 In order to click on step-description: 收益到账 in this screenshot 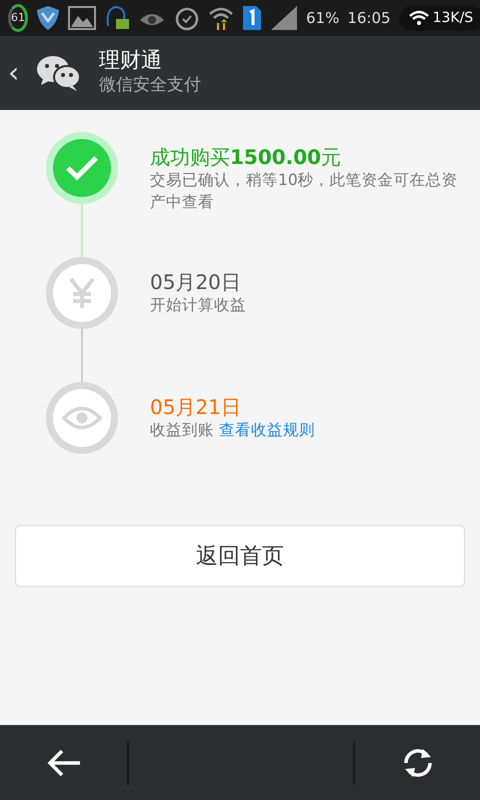, I will do `click(182, 430)`.